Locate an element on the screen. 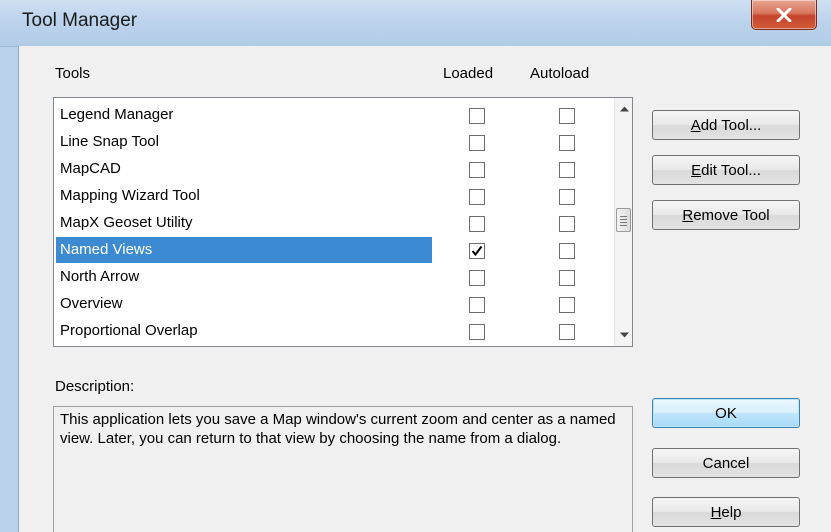  check-icon is located at coordinates (477, 251).